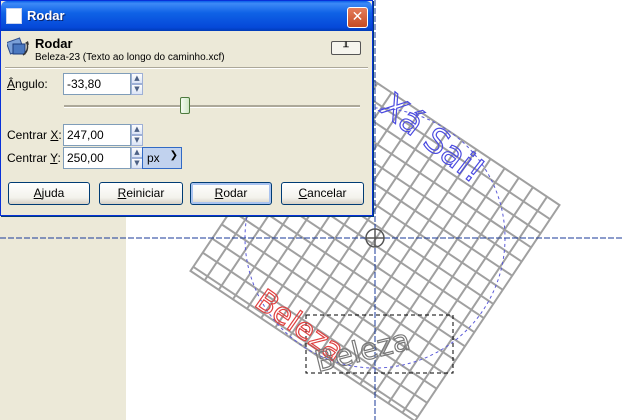 The width and height of the screenshot is (623, 420). I want to click on reset-button: Reiniciar, so click(141, 193).